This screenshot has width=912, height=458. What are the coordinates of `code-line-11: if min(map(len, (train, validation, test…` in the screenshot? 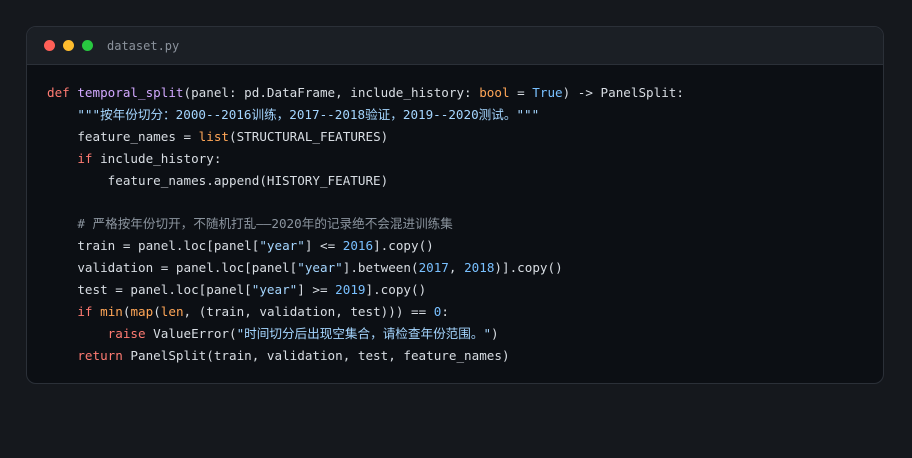 It's located at (263, 311).